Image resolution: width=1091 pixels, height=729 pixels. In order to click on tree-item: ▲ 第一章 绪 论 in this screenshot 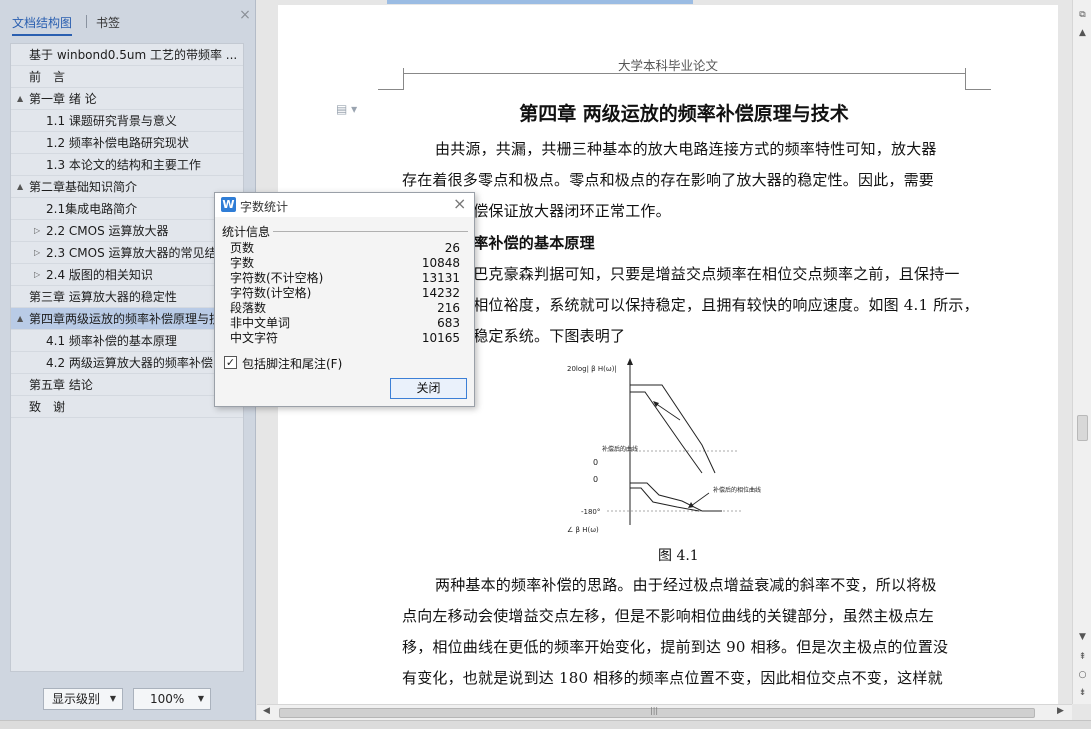, I will do `click(127, 99)`.